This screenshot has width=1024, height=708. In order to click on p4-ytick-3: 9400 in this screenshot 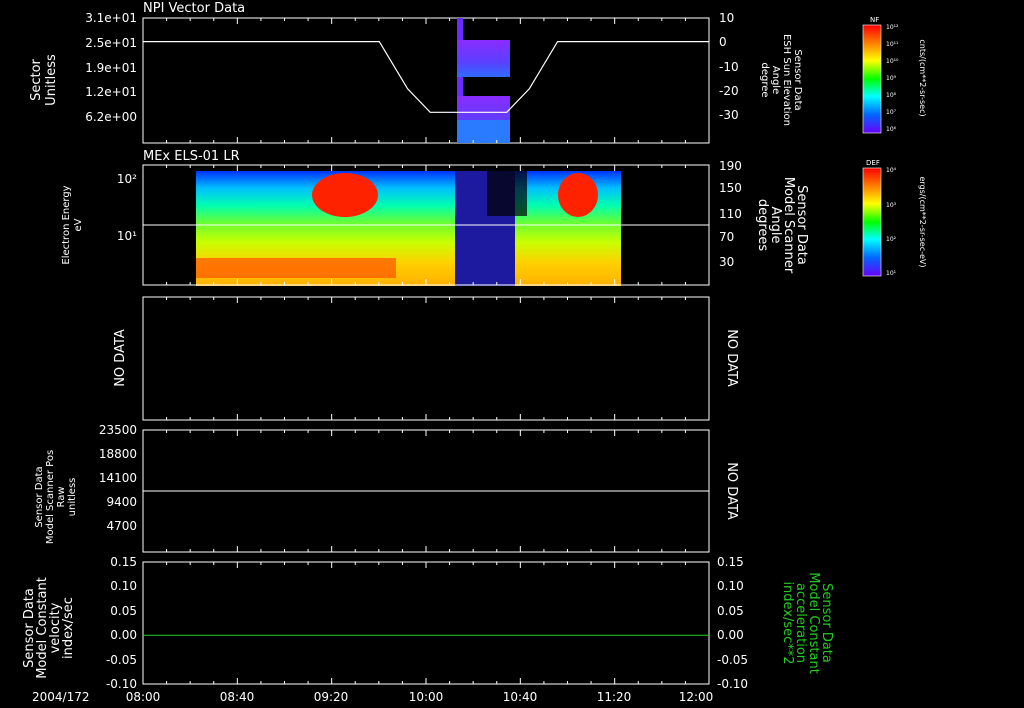, I will do `click(121, 502)`.